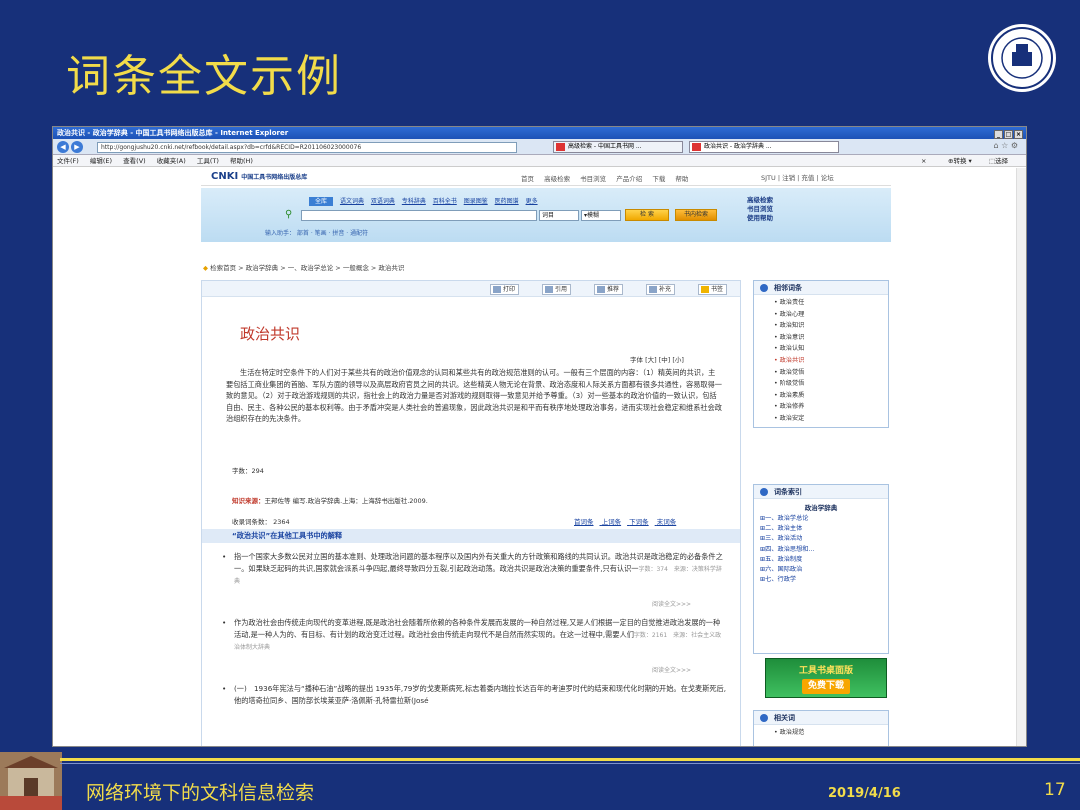  What do you see at coordinates (629, 179) in the screenshot?
I see `nav-product: 产品介绍` at bounding box center [629, 179].